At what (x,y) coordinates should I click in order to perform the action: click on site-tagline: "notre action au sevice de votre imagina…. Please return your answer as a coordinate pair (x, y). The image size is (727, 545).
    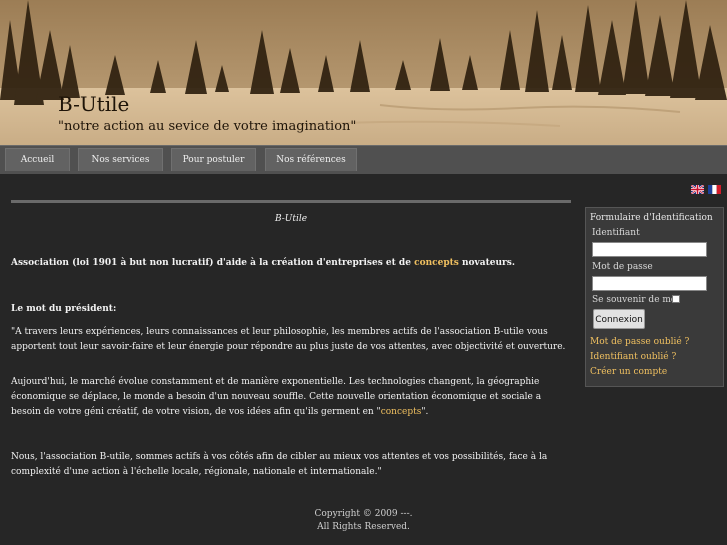
    Looking at the image, I should click on (207, 126).